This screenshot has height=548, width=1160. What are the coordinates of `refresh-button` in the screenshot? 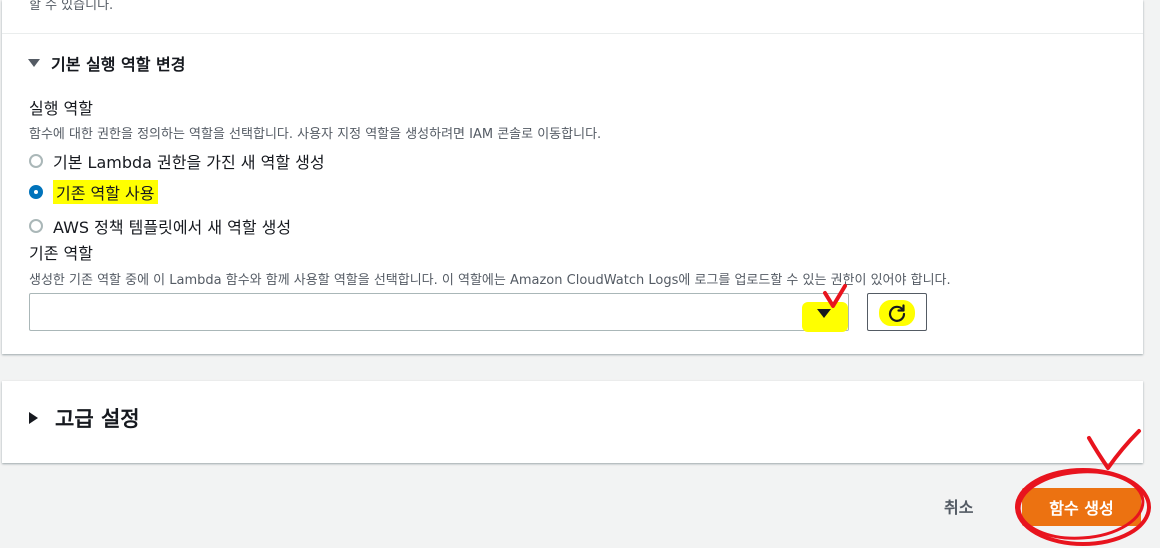 It's located at (897, 312).